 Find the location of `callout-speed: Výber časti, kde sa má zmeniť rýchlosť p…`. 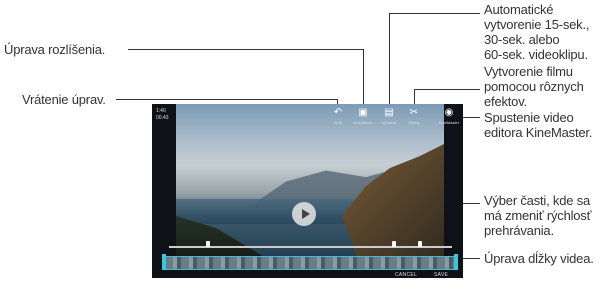

callout-speed: Výber časti, kde sa má zmeniť rýchlosť p… is located at coordinates (537, 215).